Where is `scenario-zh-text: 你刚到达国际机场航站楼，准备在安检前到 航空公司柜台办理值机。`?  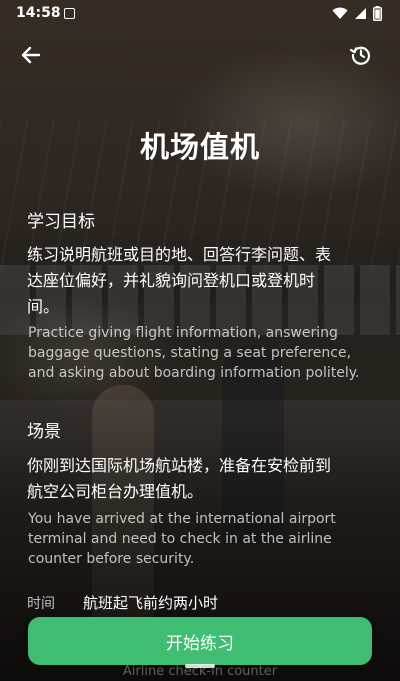
scenario-zh-text: 你刚到达国际机场航站楼，准备在安检前到 航空公司柜台办理值机。 is located at coordinates (202, 479).